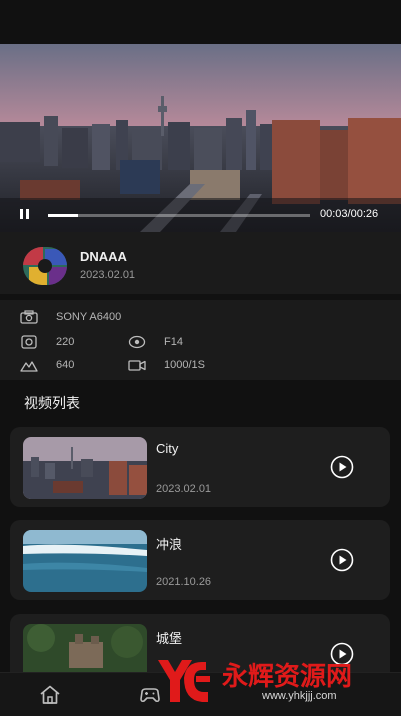  What do you see at coordinates (200, 263) in the screenshot?
I see `author-panel: DNAAA 2023.02.01` at bounding box center [200, 263].